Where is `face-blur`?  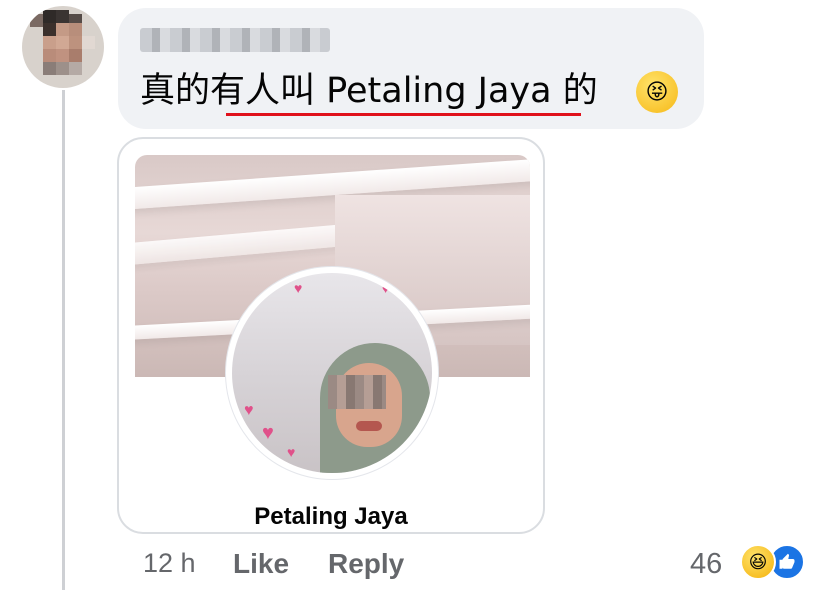 face-blur is located at coordinates (357, 392).